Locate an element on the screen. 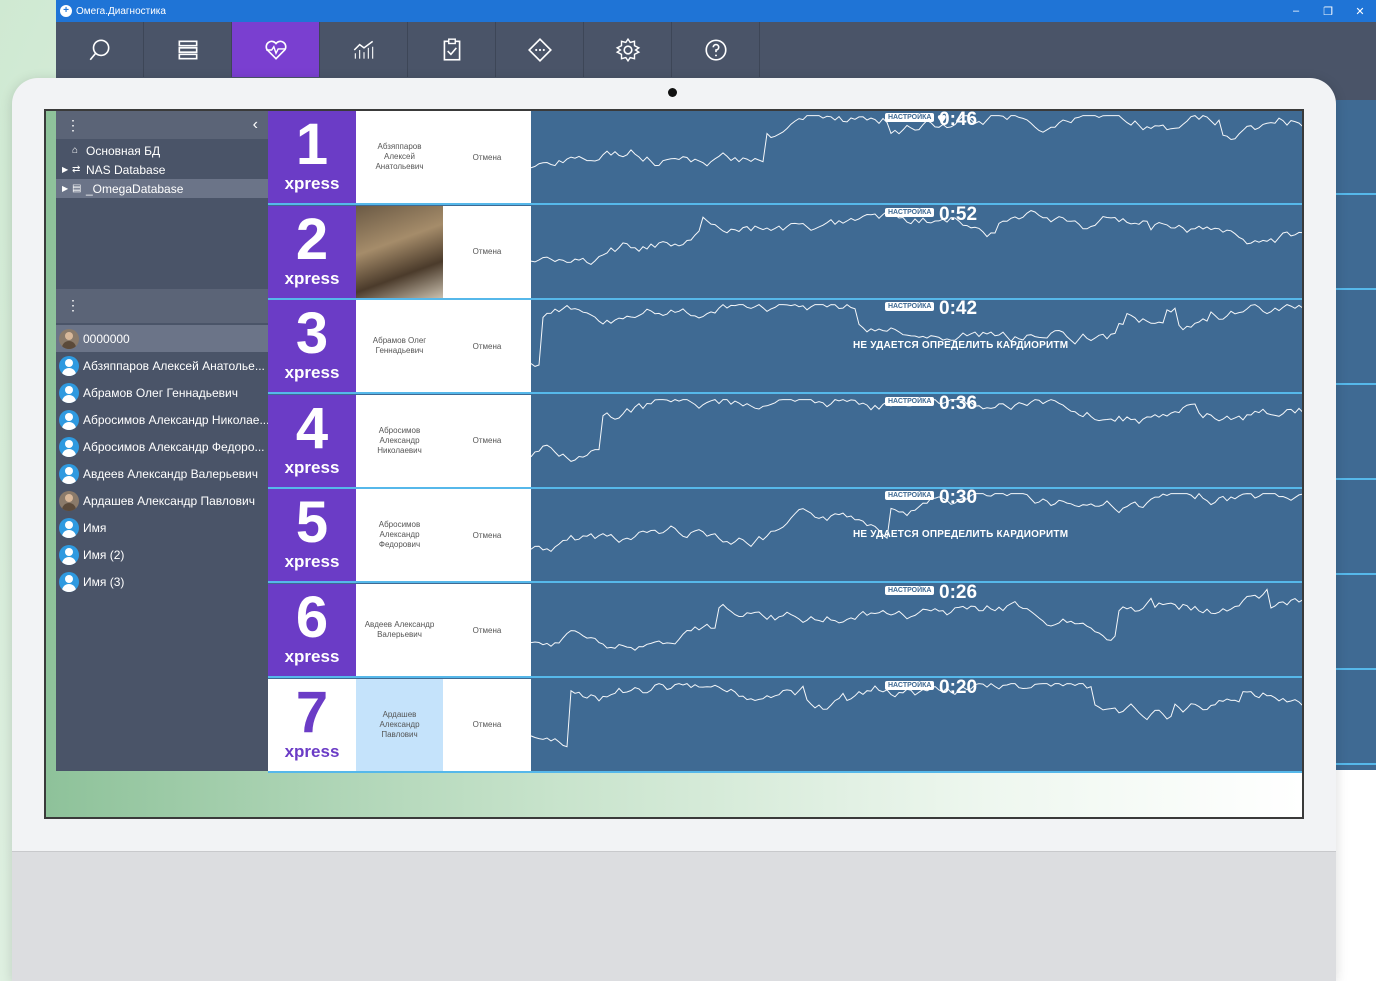  minimize-button: – is located at coordinates (1296, 11).